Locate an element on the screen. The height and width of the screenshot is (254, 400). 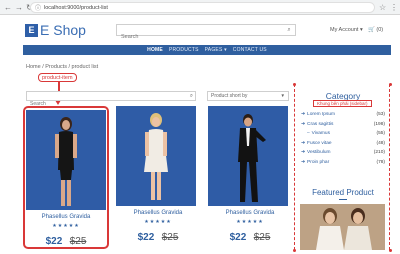
product-item-callout: product-item is located at coordinates (57, 77).